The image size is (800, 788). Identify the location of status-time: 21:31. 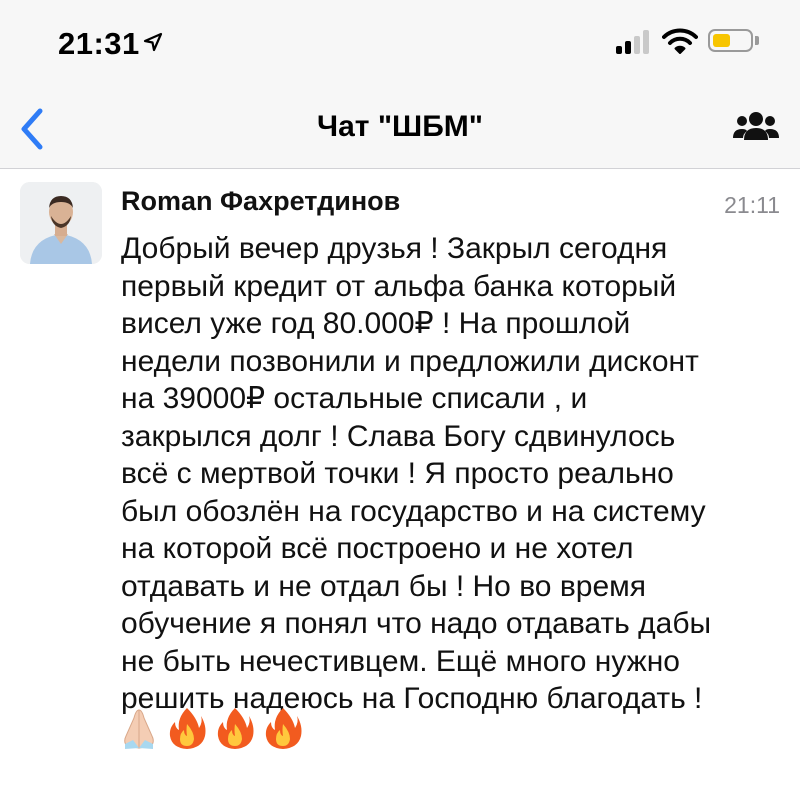
(99, 43).